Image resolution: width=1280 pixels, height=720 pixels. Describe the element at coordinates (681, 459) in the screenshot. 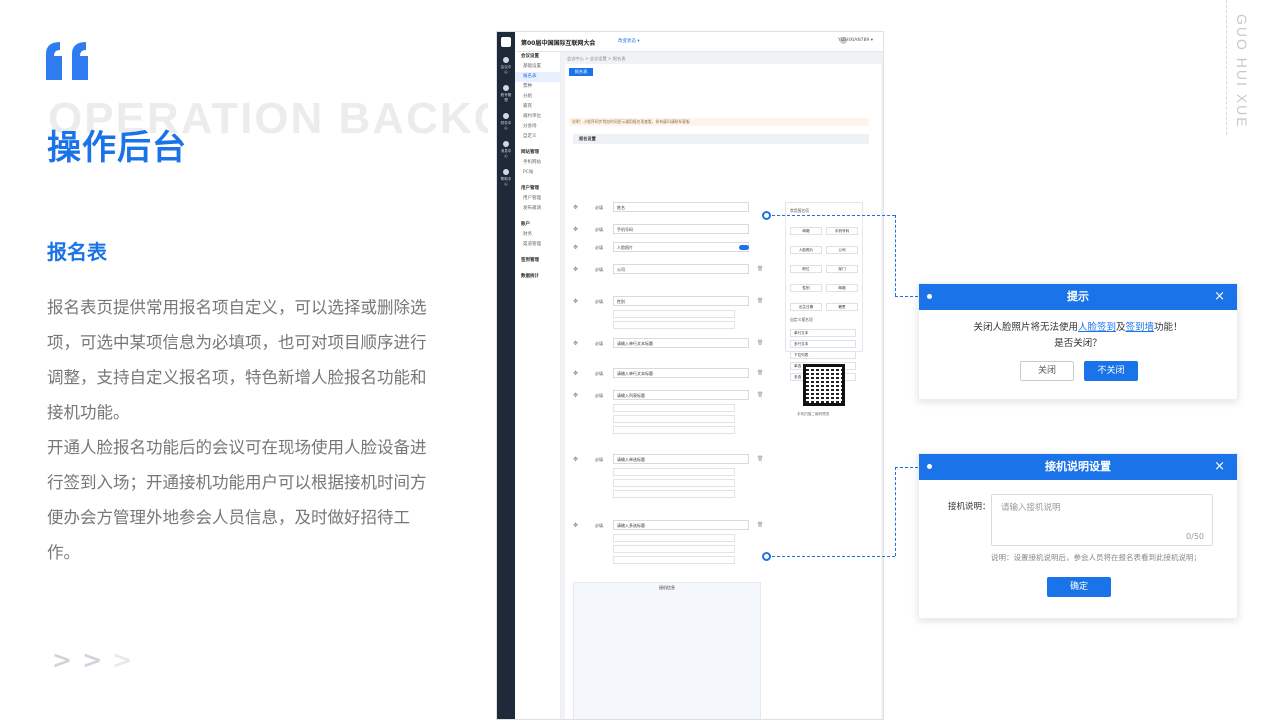

I see `field-input: 请输入单选标题` at that location.